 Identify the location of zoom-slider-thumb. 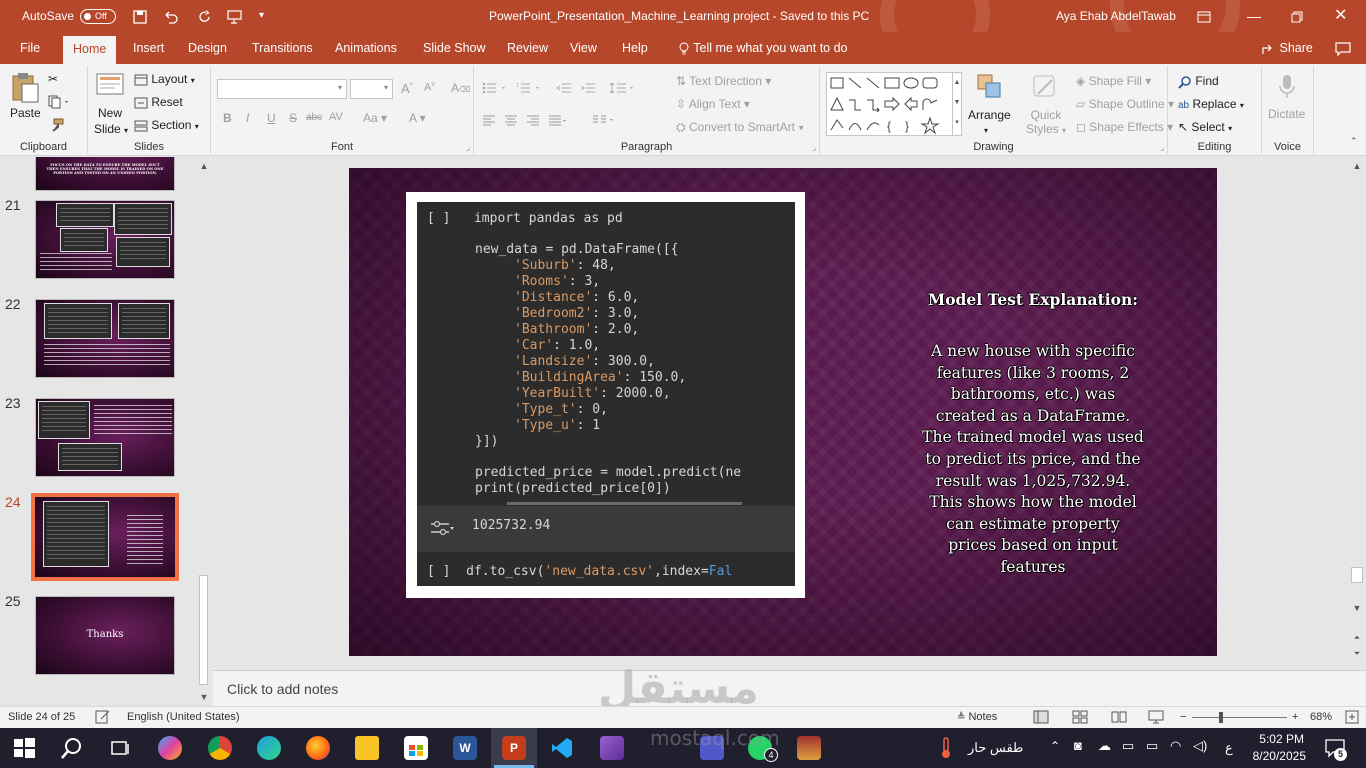
(1221, 717).